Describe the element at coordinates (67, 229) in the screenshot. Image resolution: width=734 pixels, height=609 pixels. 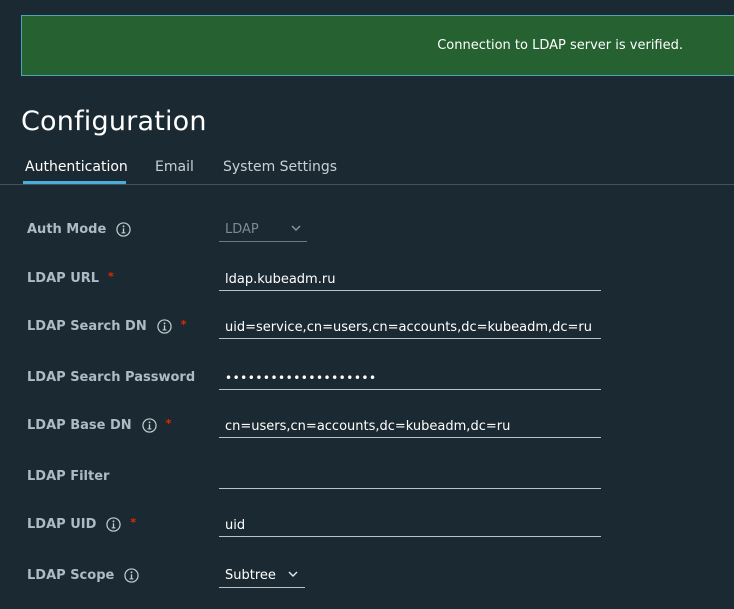
I see `auth-mode-label: Auth Mode` at that location.